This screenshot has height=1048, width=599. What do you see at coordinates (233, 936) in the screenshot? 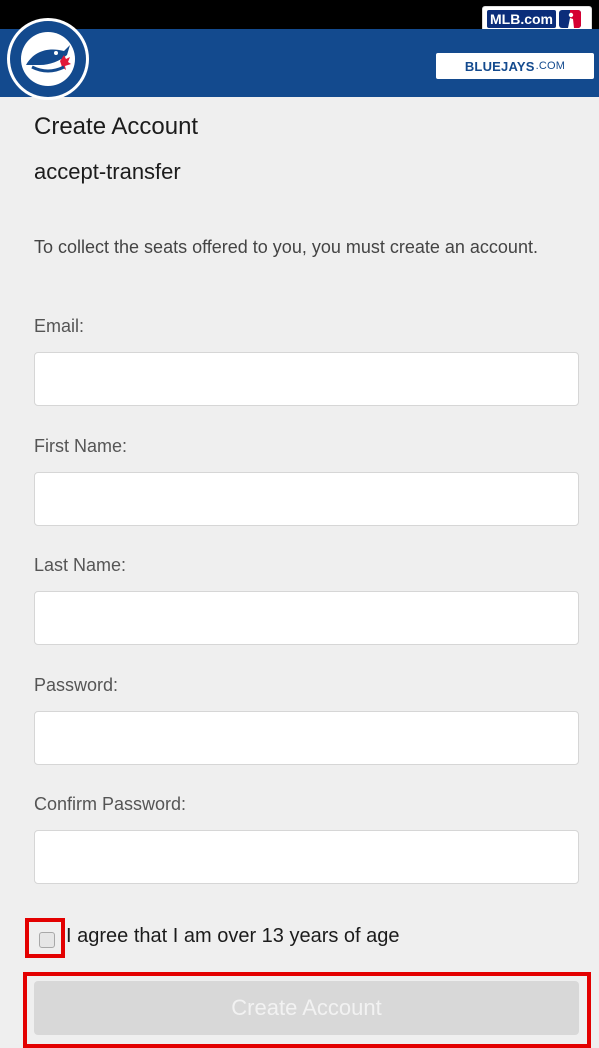
I see `age-checkbox-label: I agree that I am over 13 years of age` at bounding box center [233, 936].